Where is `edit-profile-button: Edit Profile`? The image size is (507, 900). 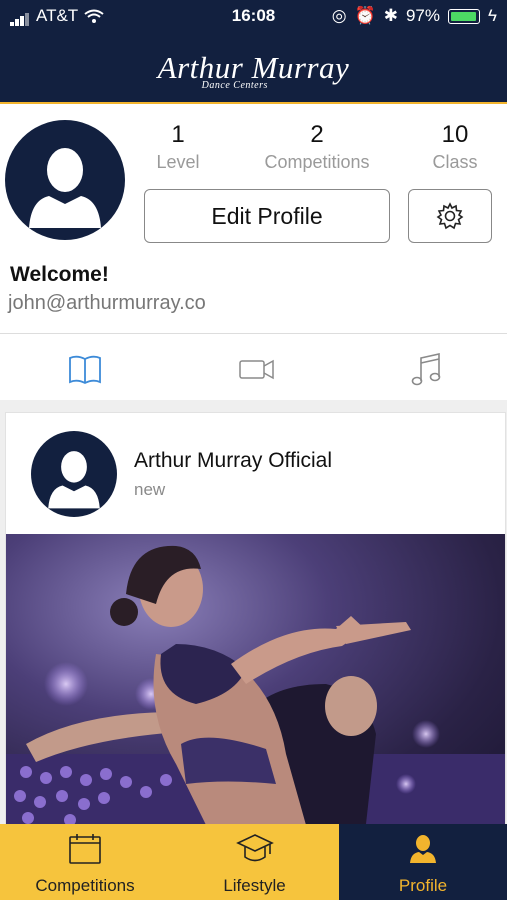
edit-profile-button: Edit Profile is located at coordinates (267, 216).